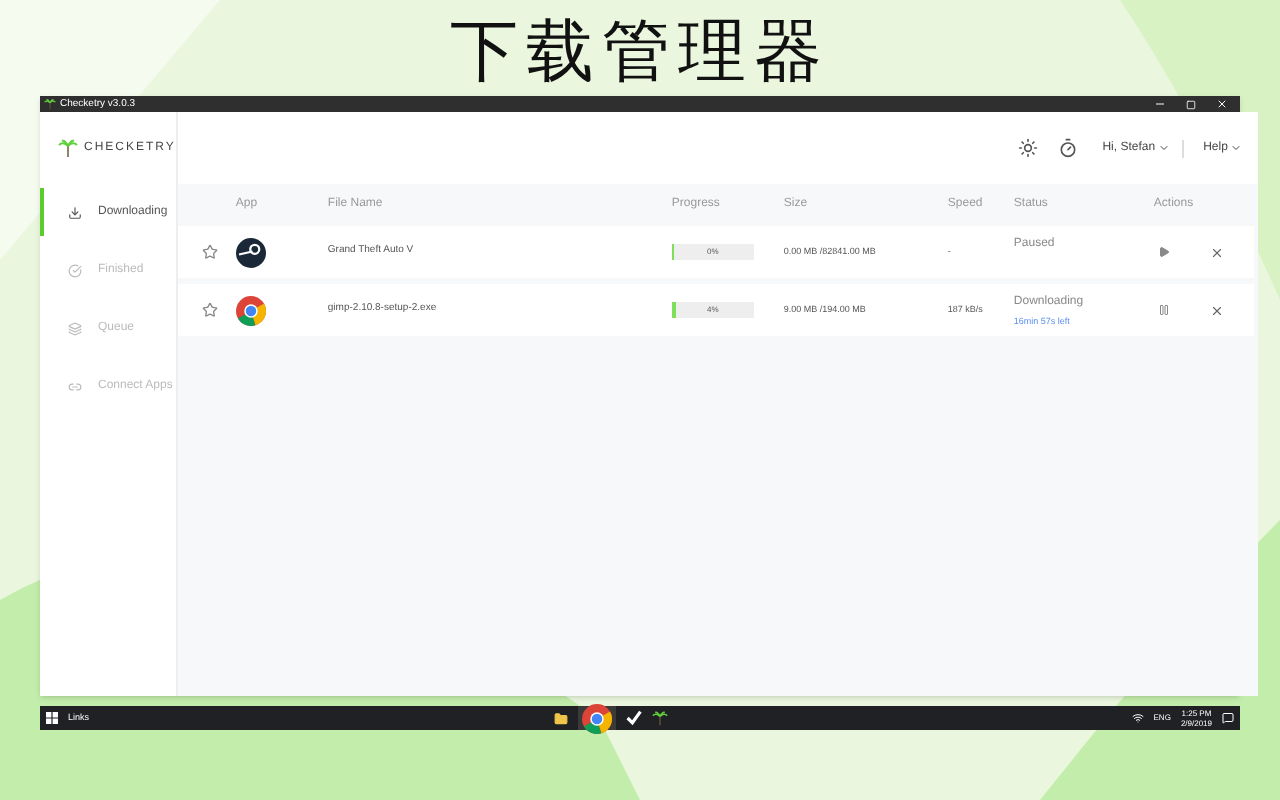 Image resolution: width=1280 pixels, height=800 pixels. Describe the element at coordinates (1163, 310) in the screenshot. I see `pause-icon` at that location.